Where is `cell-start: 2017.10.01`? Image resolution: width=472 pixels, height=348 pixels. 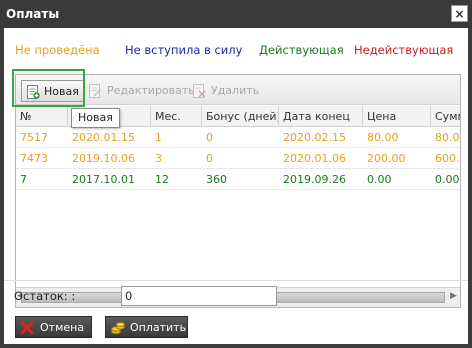 cell-start: 2017.10.01 is located at coordinates (103, 179).